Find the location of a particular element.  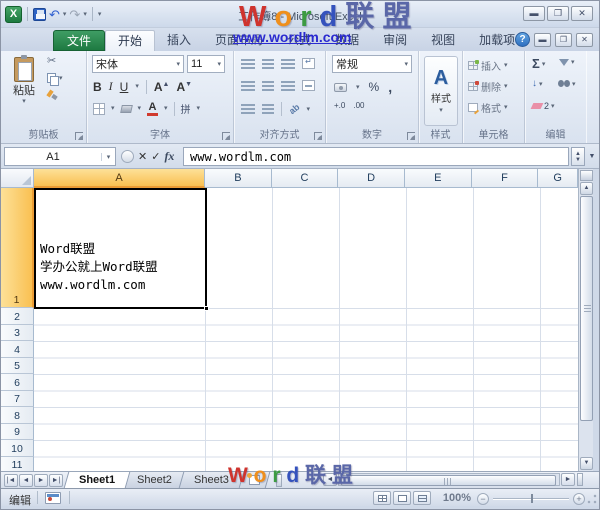

alignment-dialog-launcher-icon is located at coordinates (318, 136).